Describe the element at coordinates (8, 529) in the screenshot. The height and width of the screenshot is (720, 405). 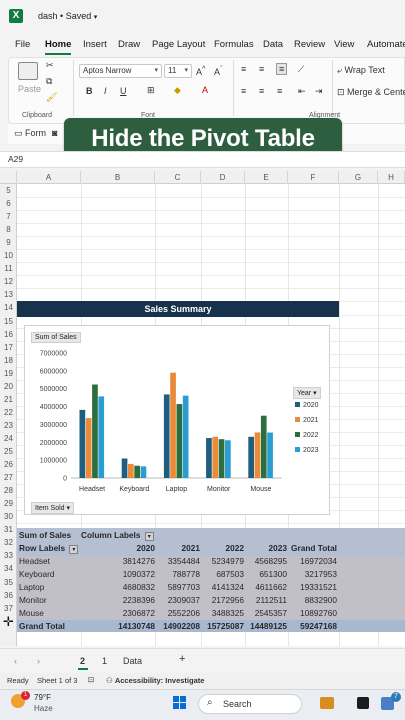
I see `row-header-31: 31` at that location.